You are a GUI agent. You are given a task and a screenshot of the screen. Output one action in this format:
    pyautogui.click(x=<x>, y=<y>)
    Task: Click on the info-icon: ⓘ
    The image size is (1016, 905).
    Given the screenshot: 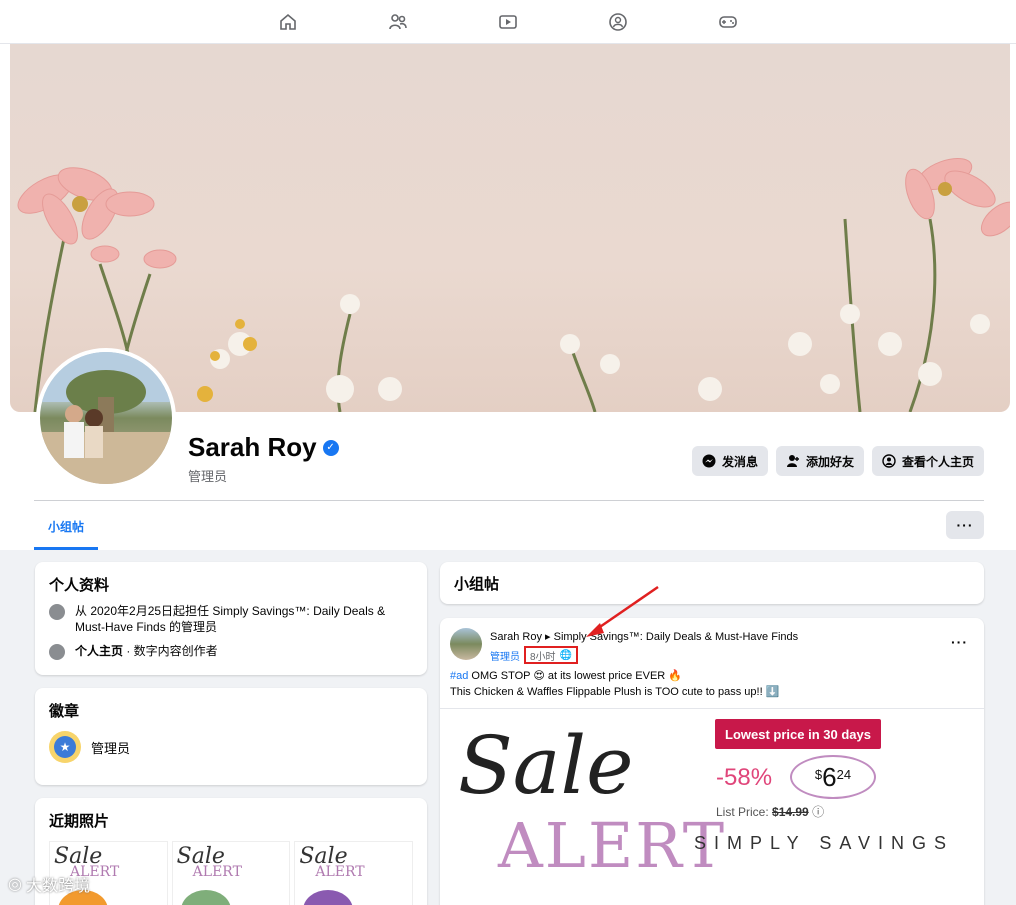 What is the action you would take?
    pyautogui.click(x=818, y=812)
    